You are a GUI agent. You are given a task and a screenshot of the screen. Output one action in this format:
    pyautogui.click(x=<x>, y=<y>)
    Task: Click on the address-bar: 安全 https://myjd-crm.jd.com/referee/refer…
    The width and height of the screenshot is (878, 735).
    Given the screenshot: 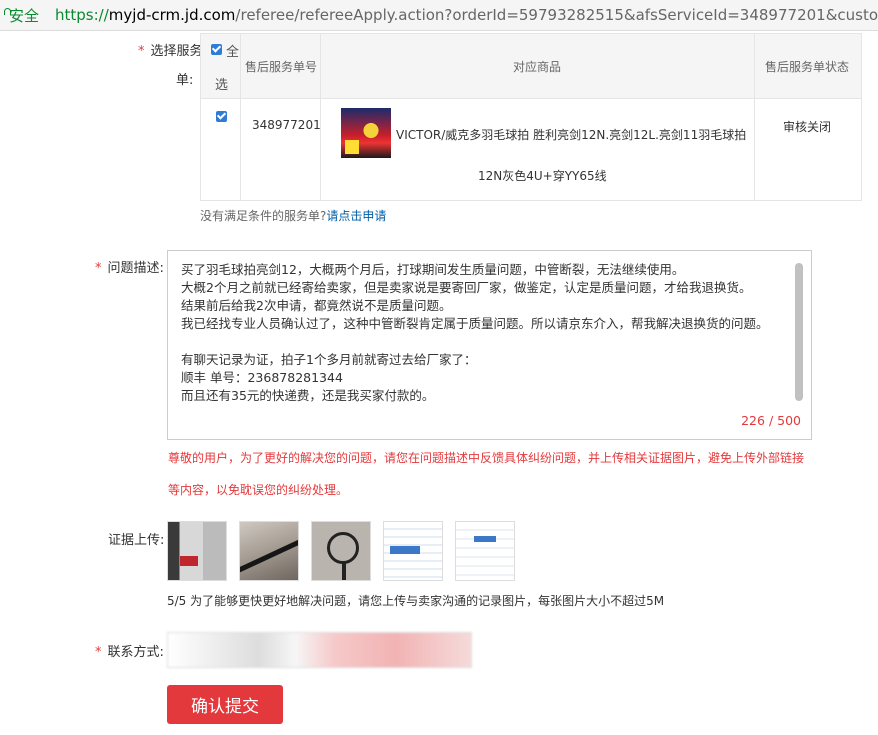 What is the action you would take?
    pyautogui.click(x=439, y=15)
    